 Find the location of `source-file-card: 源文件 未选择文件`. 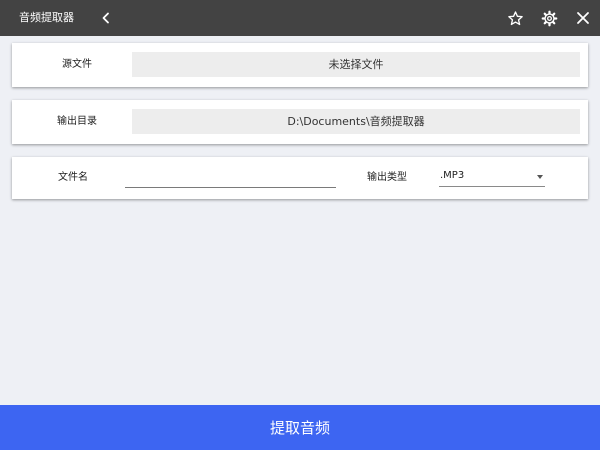

source-file-card: 源文件 未选择文件 is located at coordinates (300, 65).